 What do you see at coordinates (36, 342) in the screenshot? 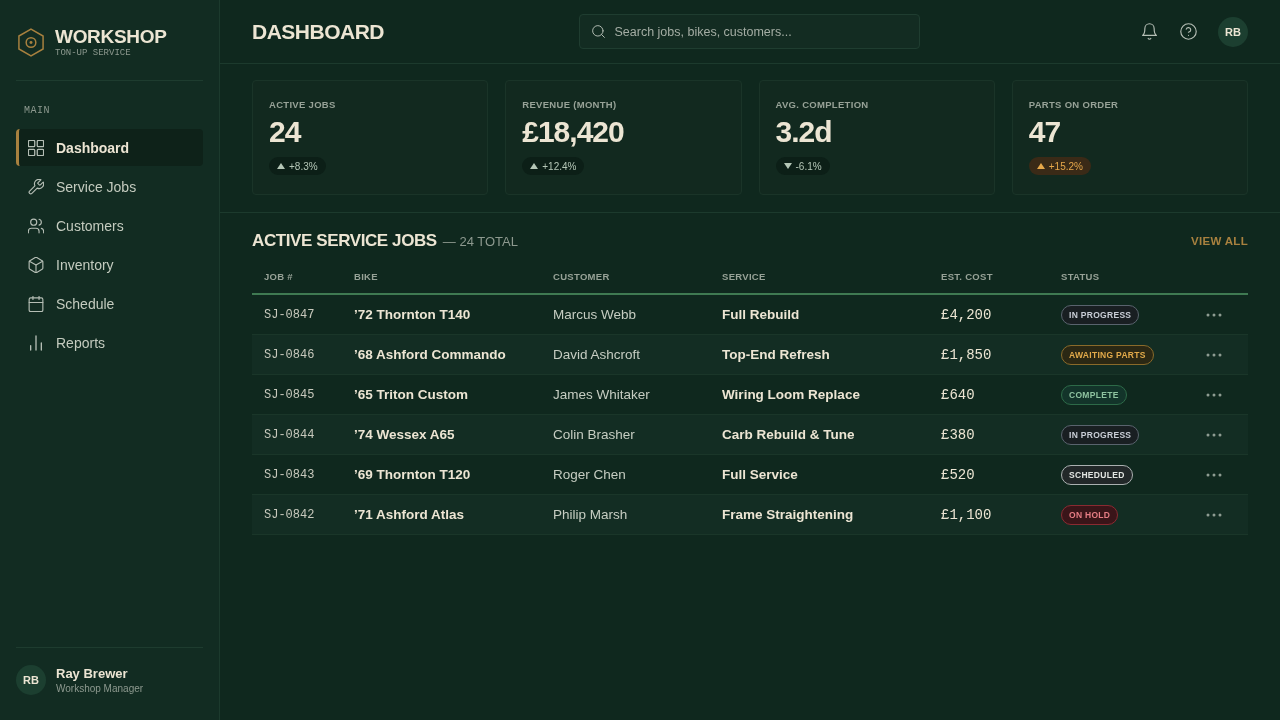
I see `bar-chart-icon` at bounding box center [36, 342].